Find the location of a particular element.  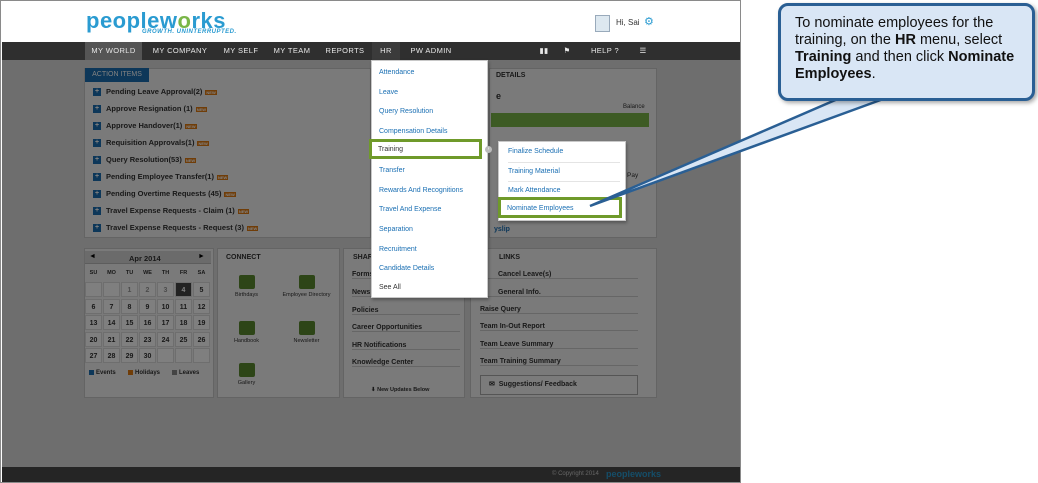

hr-menu-rewards: Rewards And Recognitions is located at coordinates (421, 190).